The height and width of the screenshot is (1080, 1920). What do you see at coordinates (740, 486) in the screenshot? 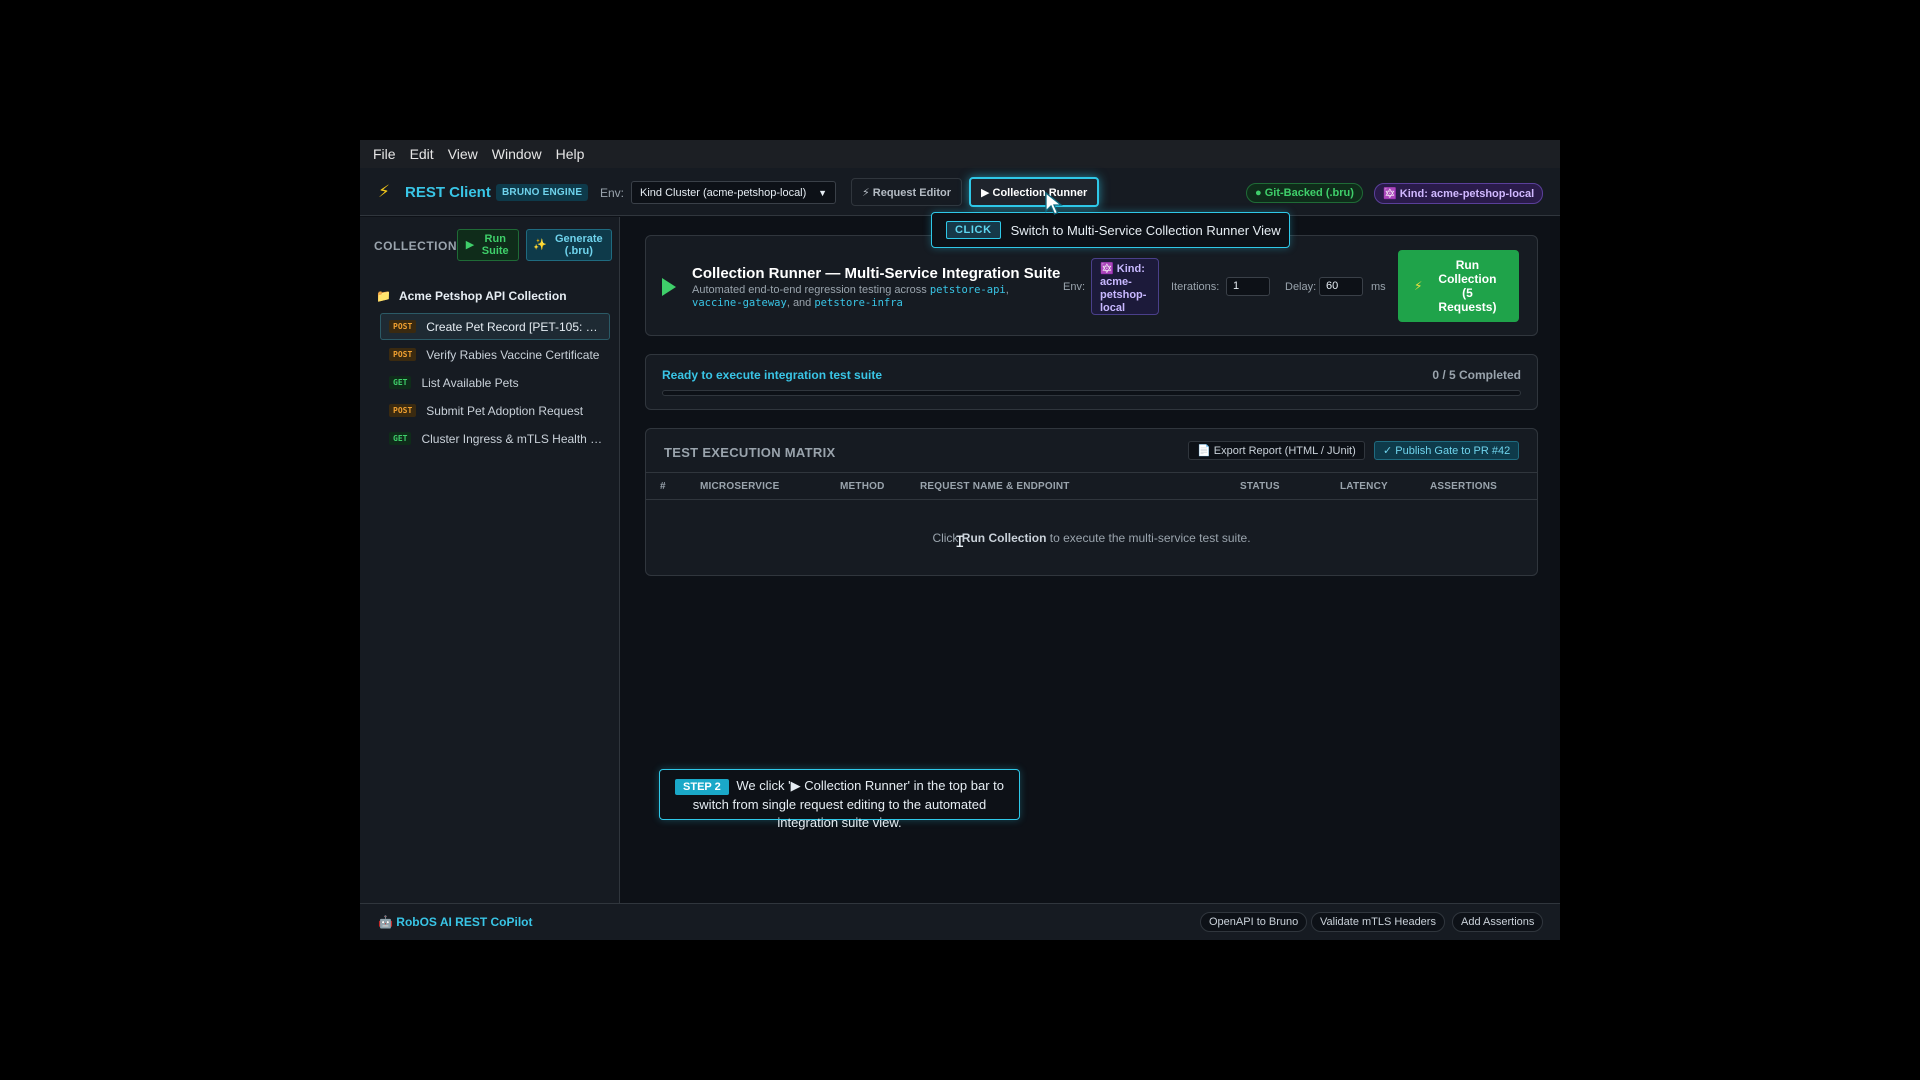
I see `col-microservice: MICROSERVICE` at bounding box center [740, 486].